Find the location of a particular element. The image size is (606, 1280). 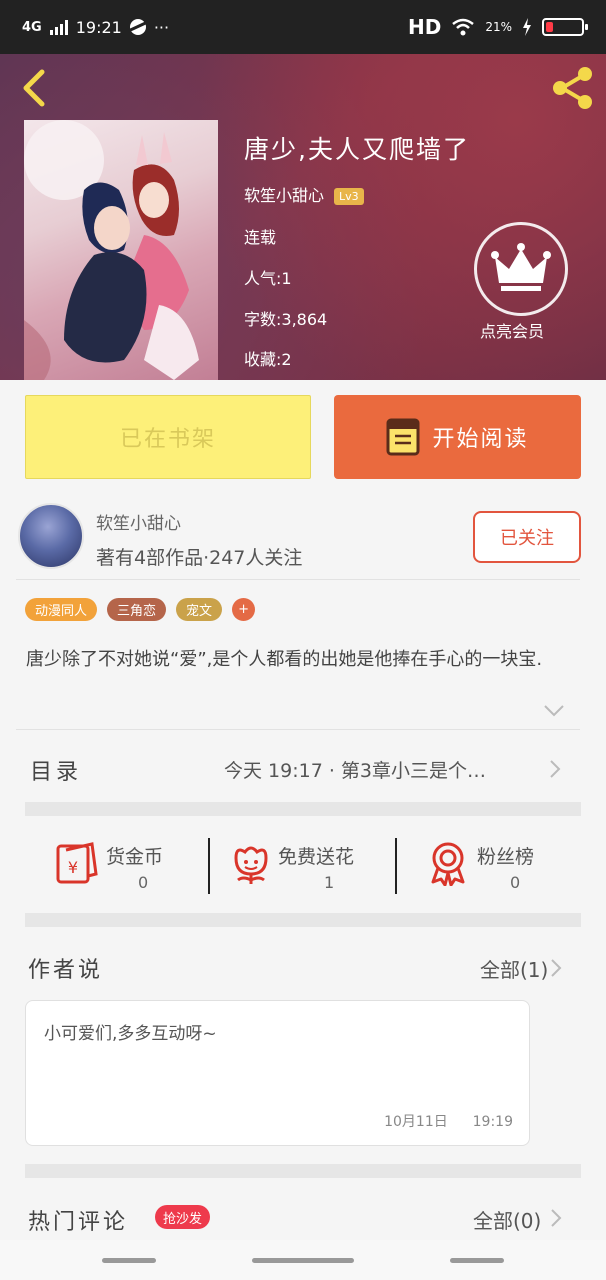

tag-love-triangle: 三角恋 is located at coordinates (137, 609).